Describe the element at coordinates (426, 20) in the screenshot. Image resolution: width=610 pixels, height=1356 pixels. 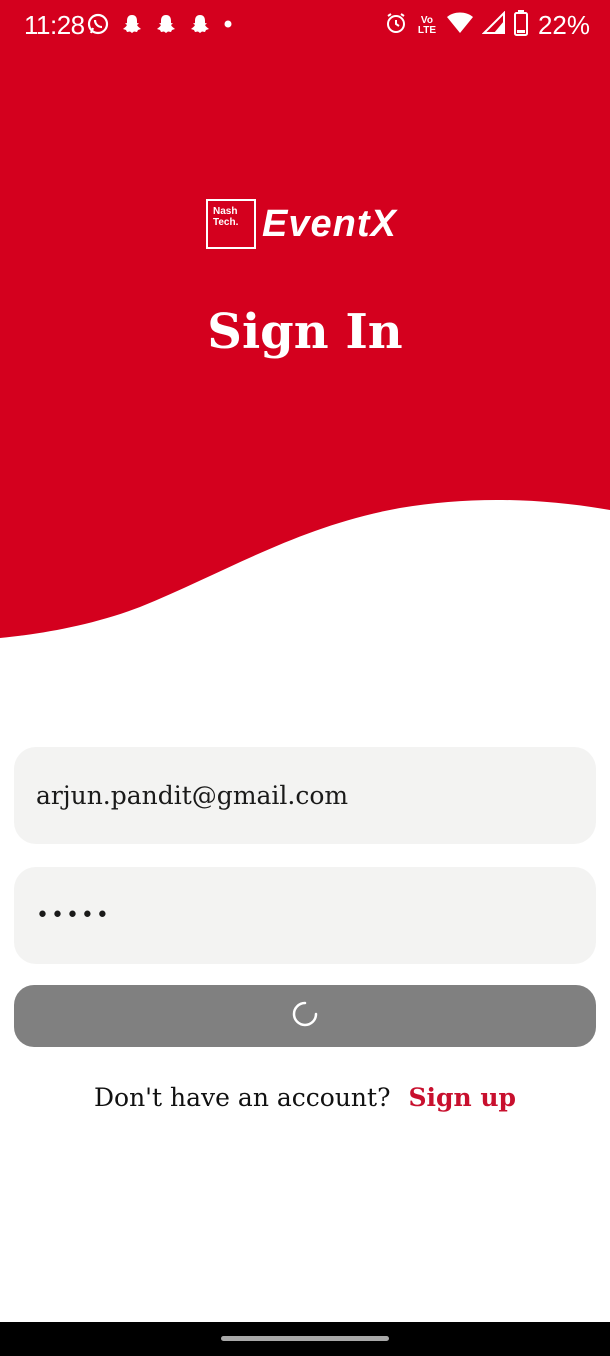
I see `volte-label-top: Vo` at that location.